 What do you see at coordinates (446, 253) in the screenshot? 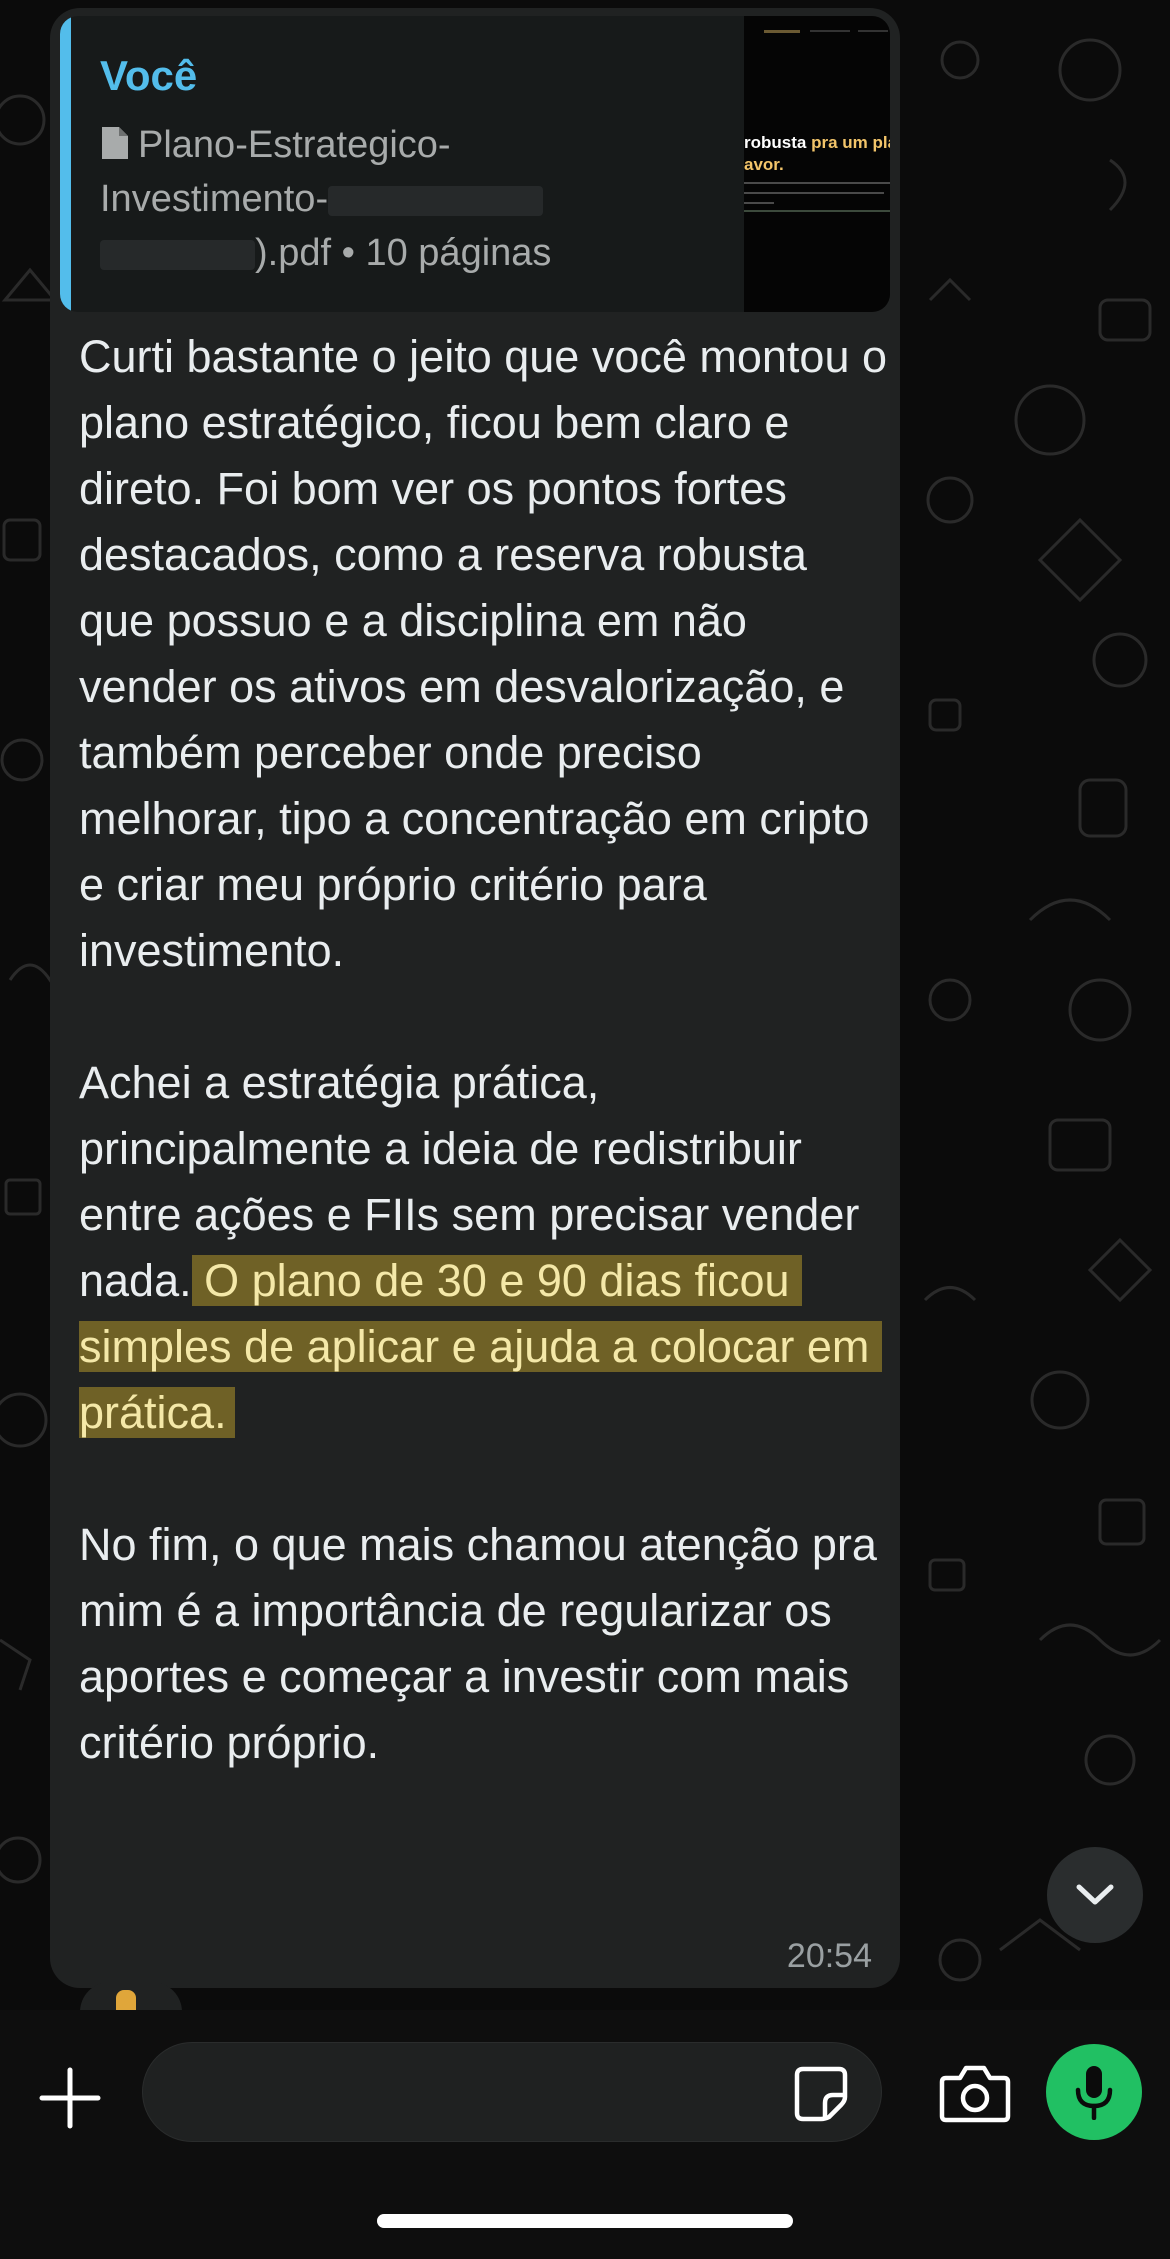
I see `document-page-count: • 10 páginas` at bounding box center [446, 253].